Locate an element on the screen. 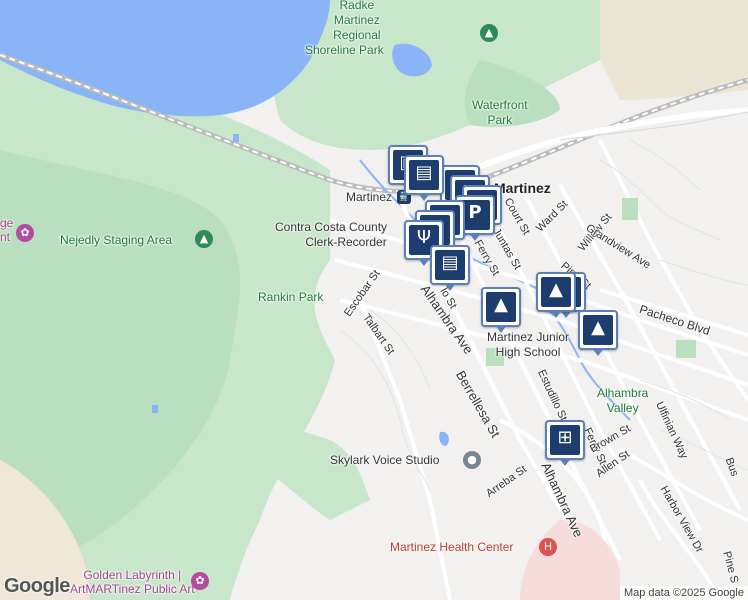 The height and width of the screenshot is (600, 748). alhambra-valley-label: Alhambra Valley is located at coordinates (622, 401).